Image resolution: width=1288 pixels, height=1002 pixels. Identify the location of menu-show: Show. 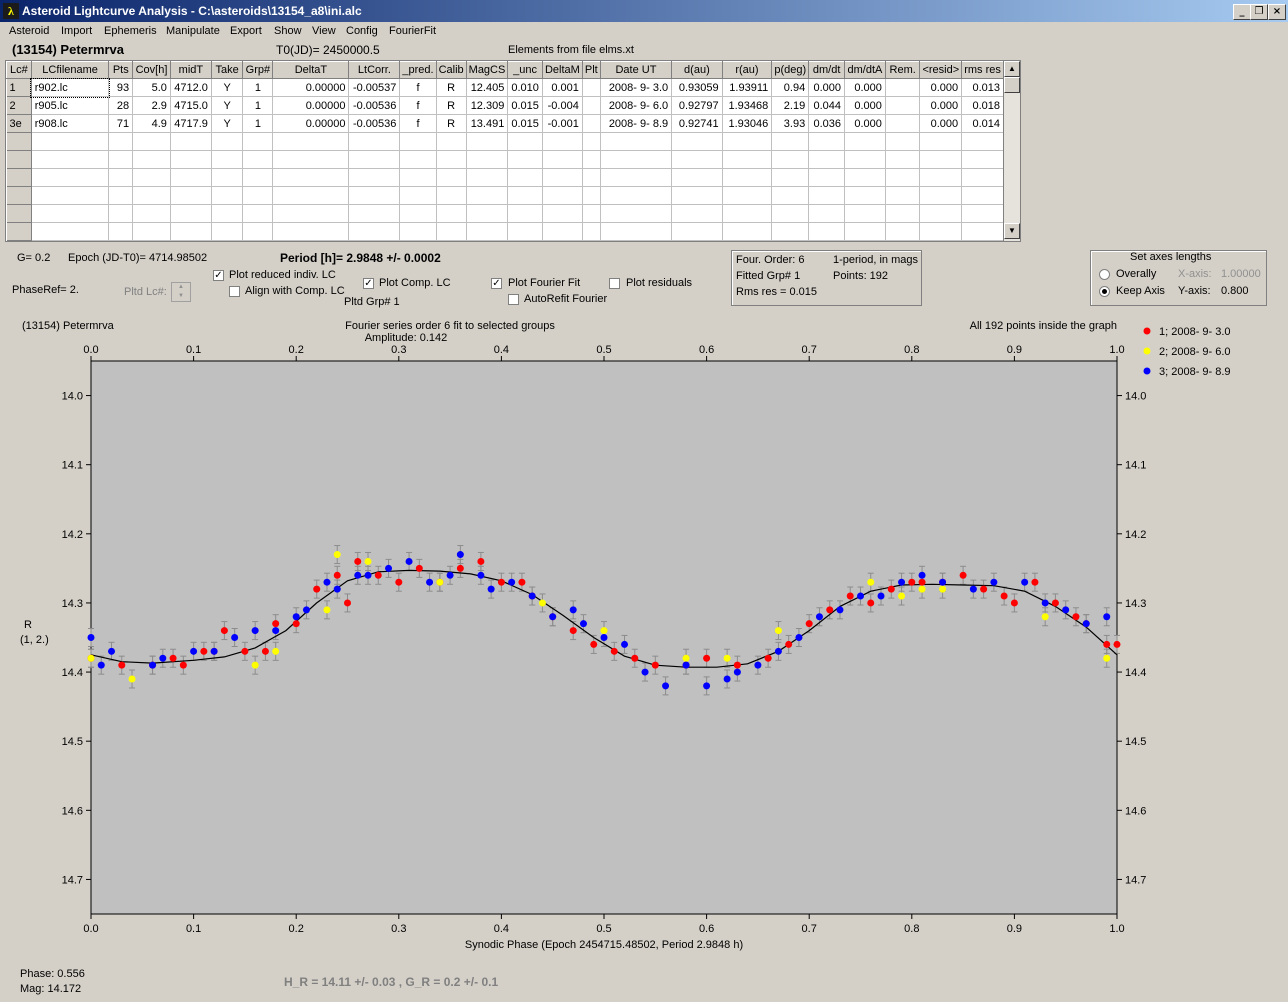
(288, 31).